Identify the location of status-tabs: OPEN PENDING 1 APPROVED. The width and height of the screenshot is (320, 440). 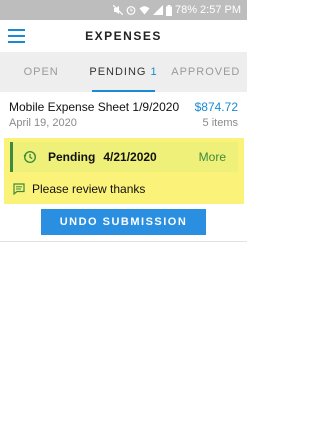
(123, 72).